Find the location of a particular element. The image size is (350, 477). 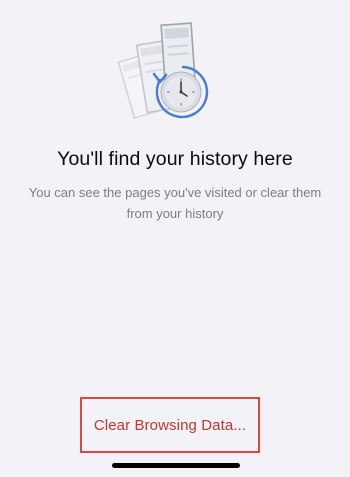

history-illustration-icon is located at coordinates (175, 72).